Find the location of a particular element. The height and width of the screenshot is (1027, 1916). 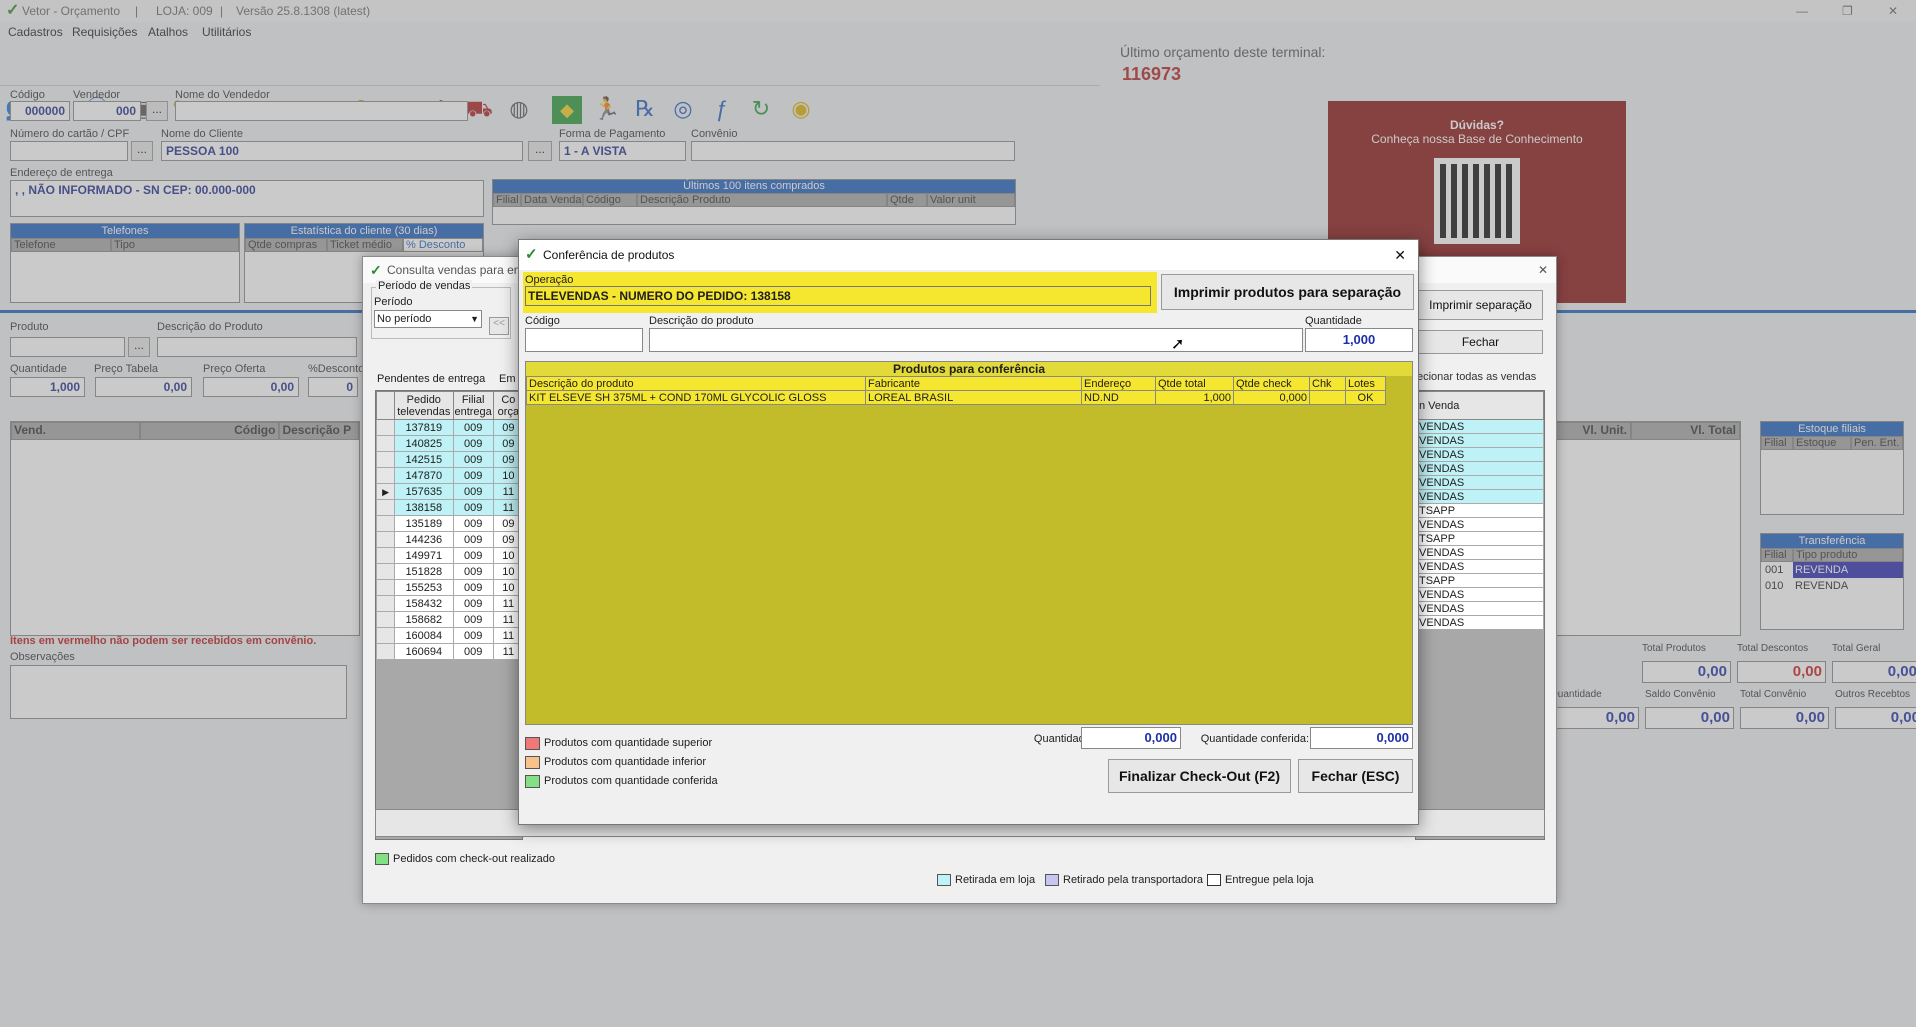

transferencia-row: 010 REVENDA is located at coordinates (1832, 586).